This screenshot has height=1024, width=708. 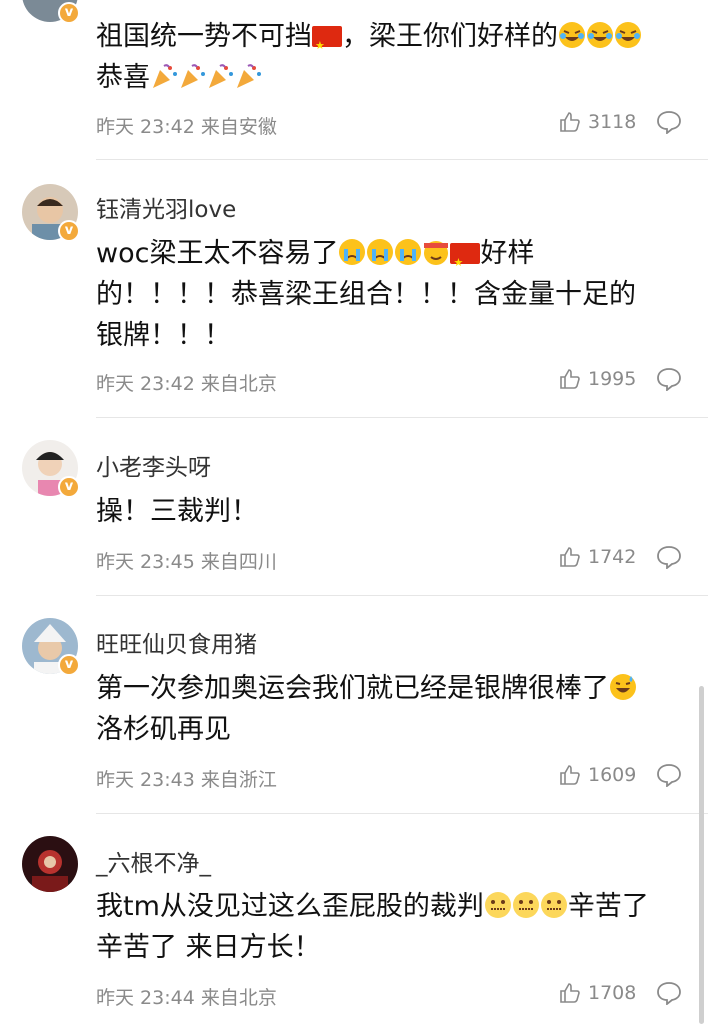 What do you see at coordinates (238, 780) in the screenshot?
I see `comment-location: 来自浙江` at bounding box center [238, 780].